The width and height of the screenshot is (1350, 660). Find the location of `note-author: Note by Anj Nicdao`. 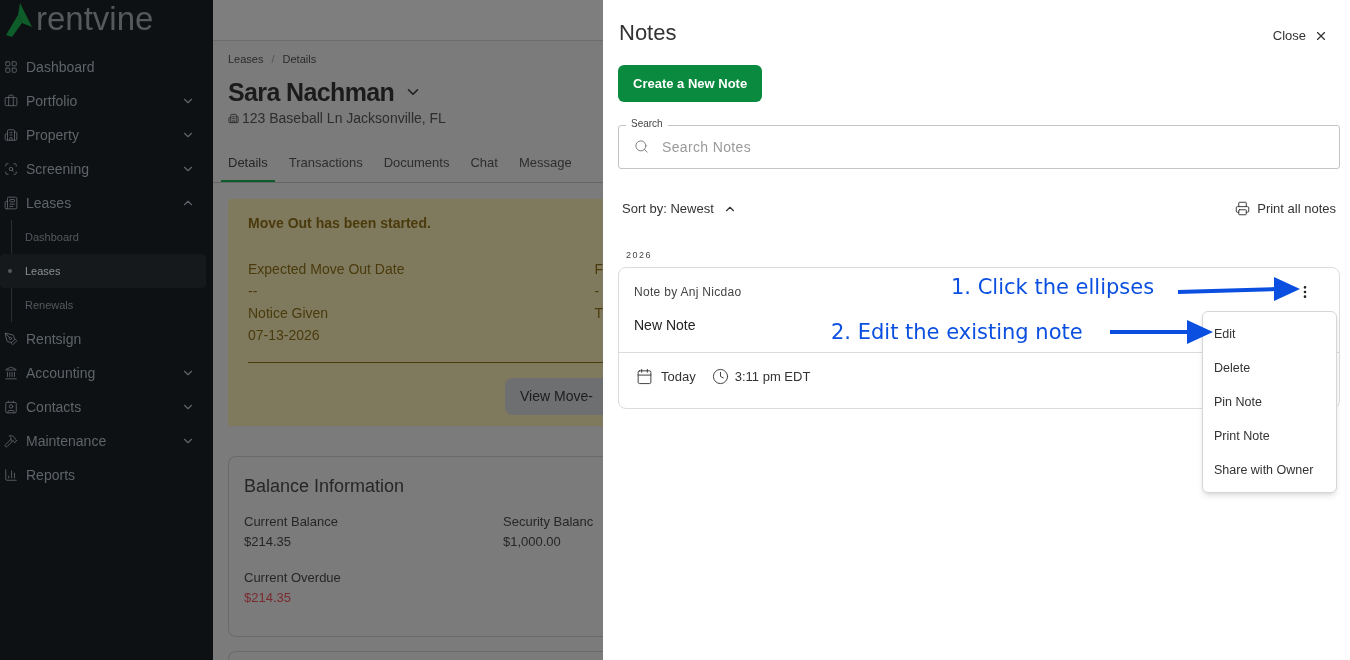

note-author: Note by Anj Nicdao is located at coordinates (688, 292).